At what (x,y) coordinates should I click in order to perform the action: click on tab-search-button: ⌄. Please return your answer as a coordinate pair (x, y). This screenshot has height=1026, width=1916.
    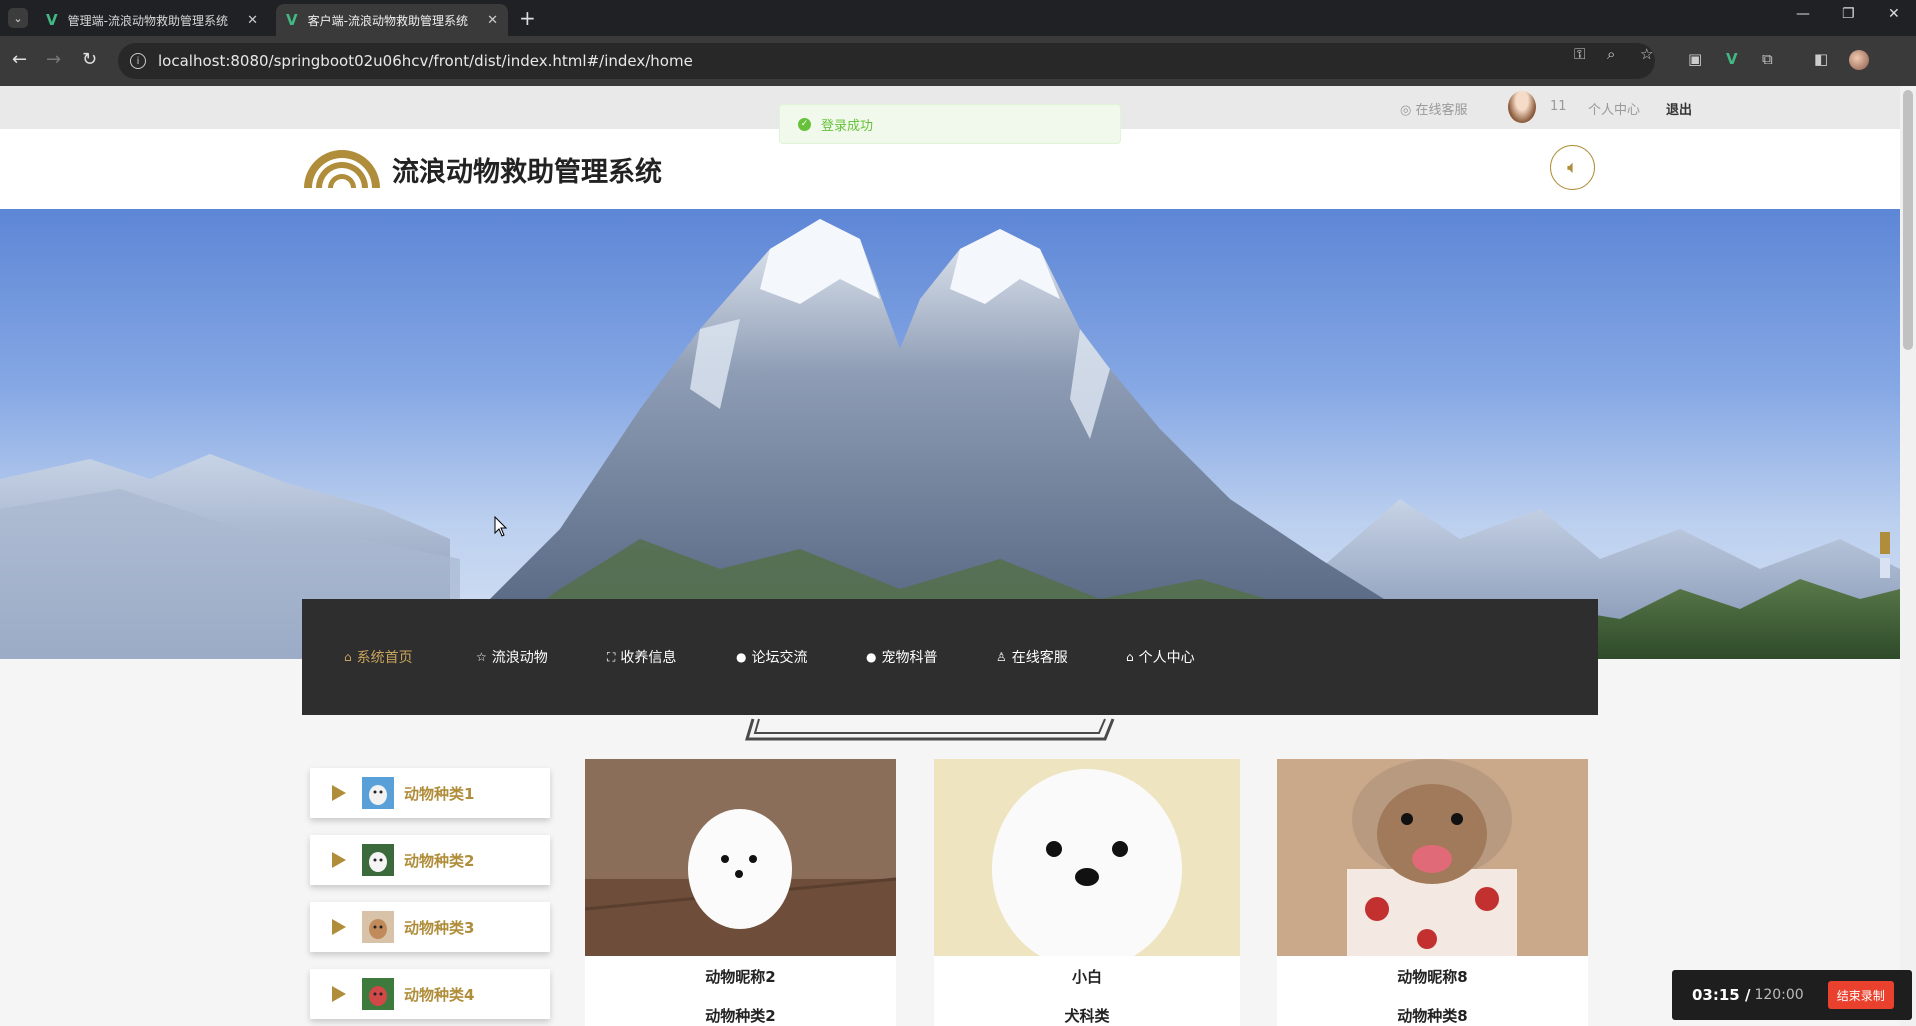
    Looking at the image, I should click on (18, 18).